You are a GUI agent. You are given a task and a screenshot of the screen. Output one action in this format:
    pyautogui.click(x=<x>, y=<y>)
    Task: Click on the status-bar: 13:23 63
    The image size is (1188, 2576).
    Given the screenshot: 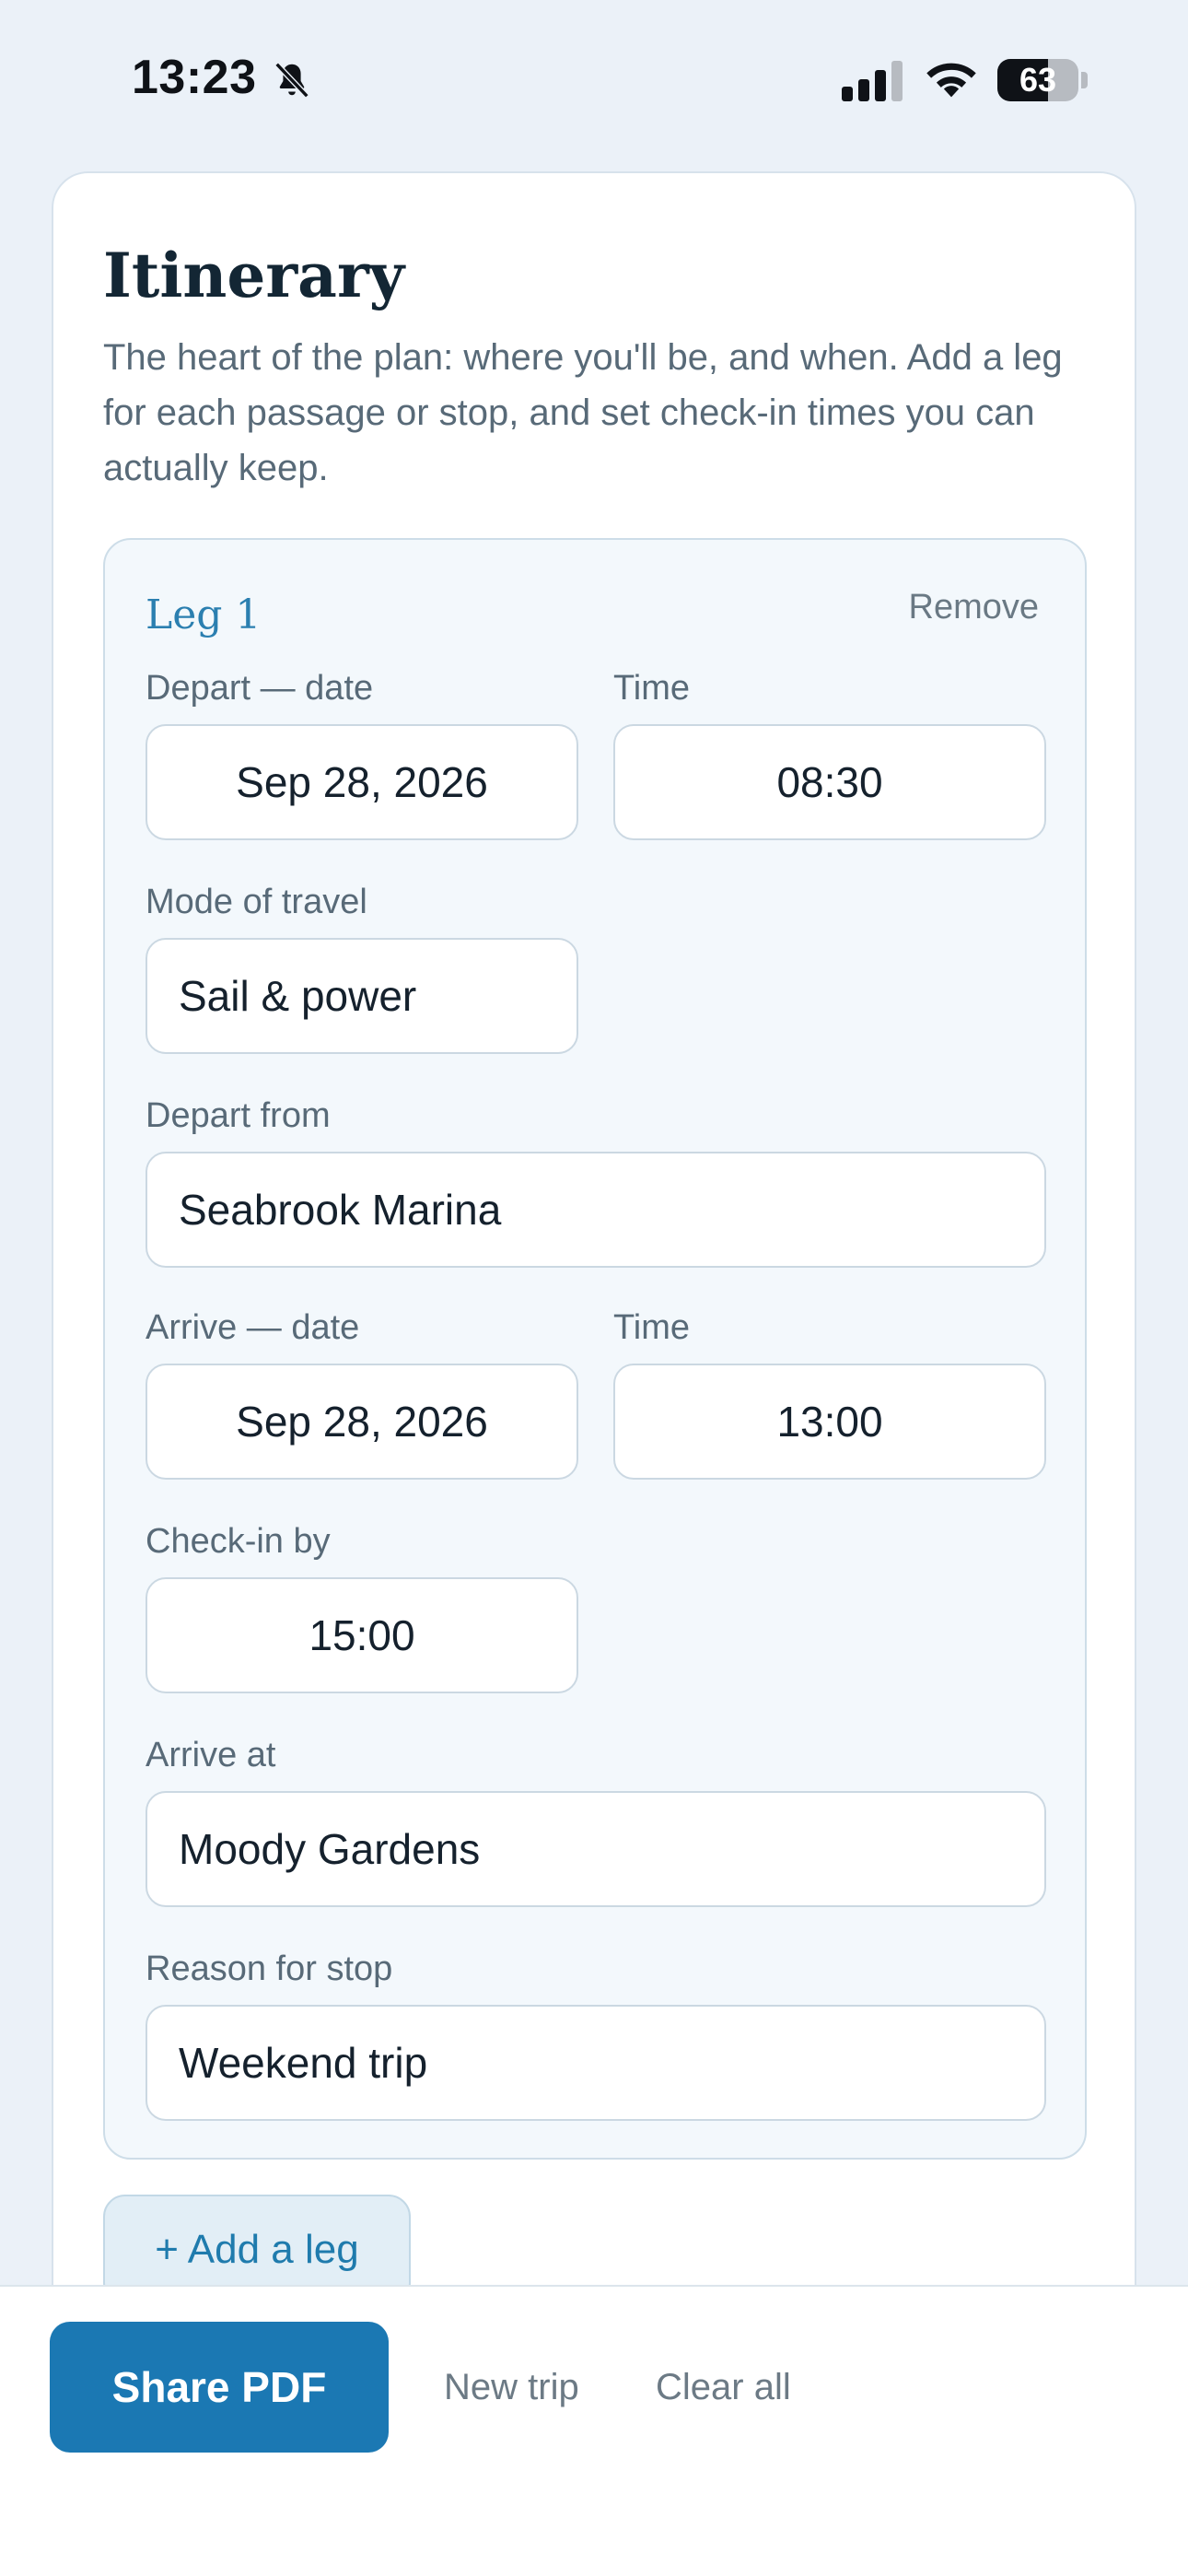 What is the action you would take?
    pyautogui.click(x=594, y=78)
    